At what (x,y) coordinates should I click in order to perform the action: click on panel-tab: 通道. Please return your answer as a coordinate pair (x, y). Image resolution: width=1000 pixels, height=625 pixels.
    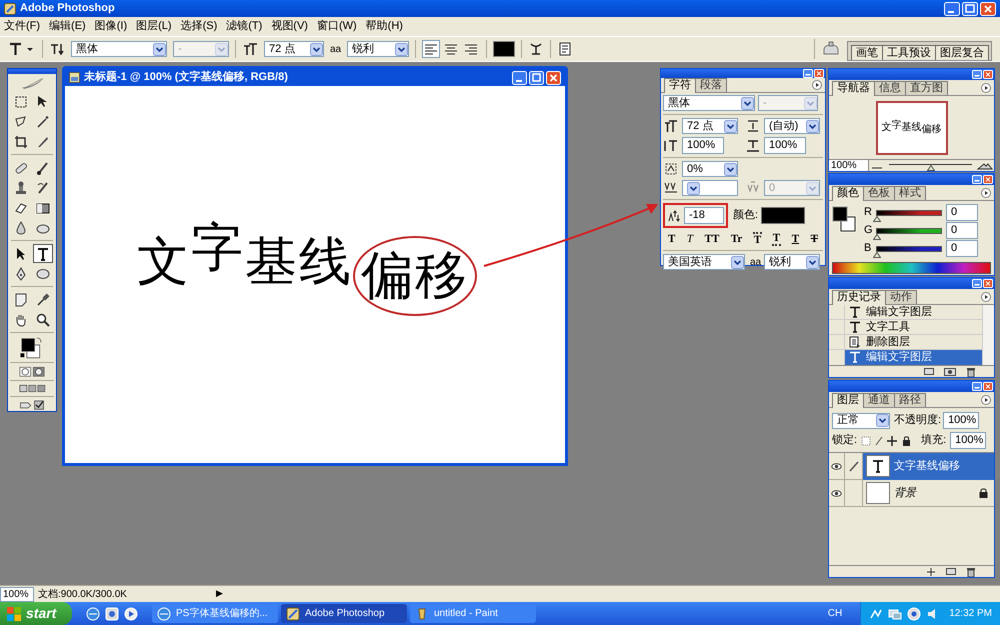
    Looking at the image, I should click on (879, 400).